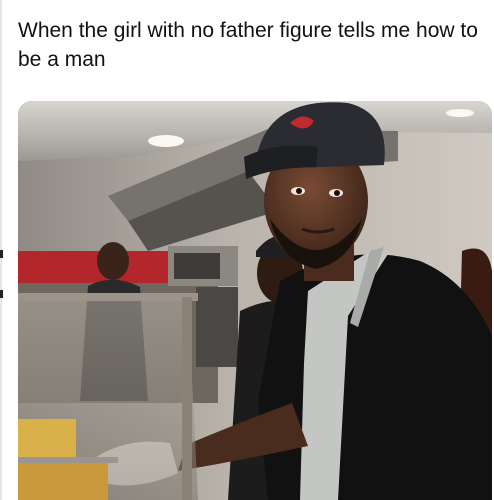 This screenshot has width=494, height=500. Describe the element at coordinates (197, 266) in the screenshot. I see `microwave-window` at that location.